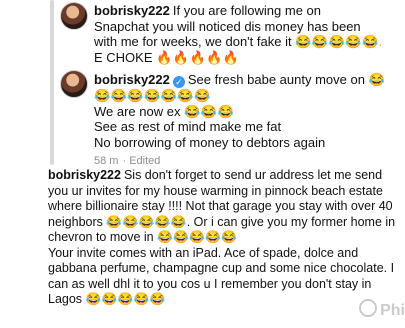  What do you see at coordinates (106, 161) in the screenshot?
I see `timestamp: 58 m` at bounding box center [106, 161].